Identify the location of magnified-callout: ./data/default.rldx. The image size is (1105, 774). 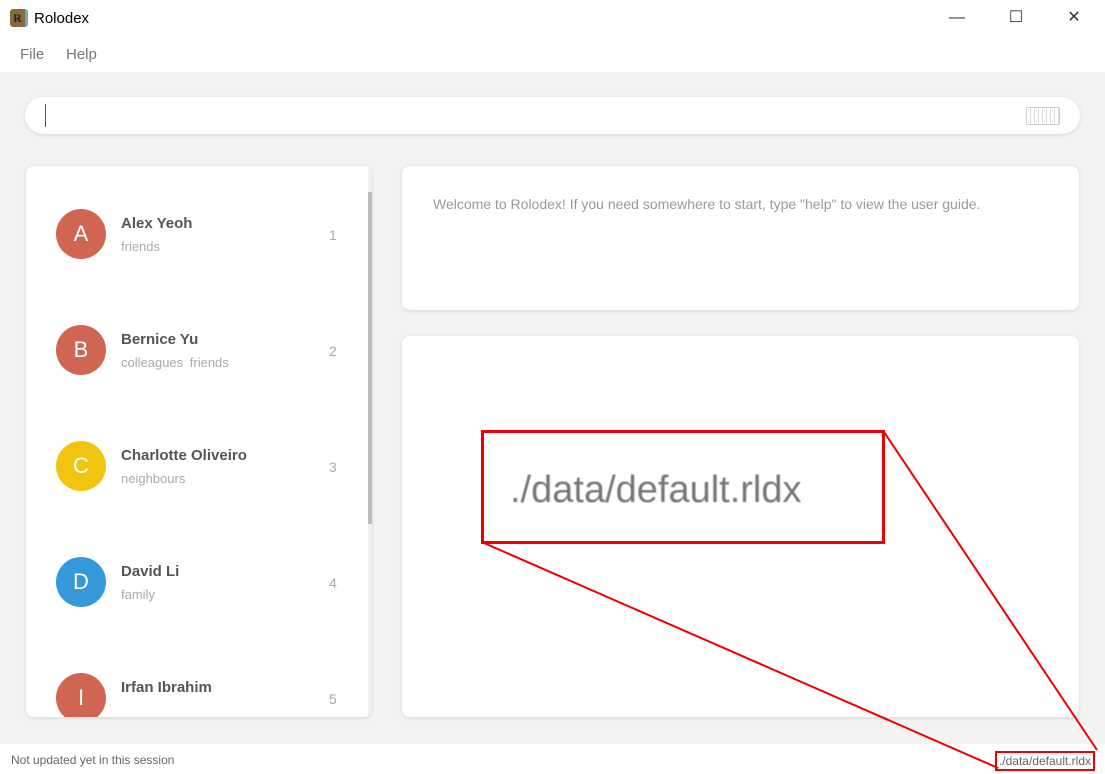
(683, 487).